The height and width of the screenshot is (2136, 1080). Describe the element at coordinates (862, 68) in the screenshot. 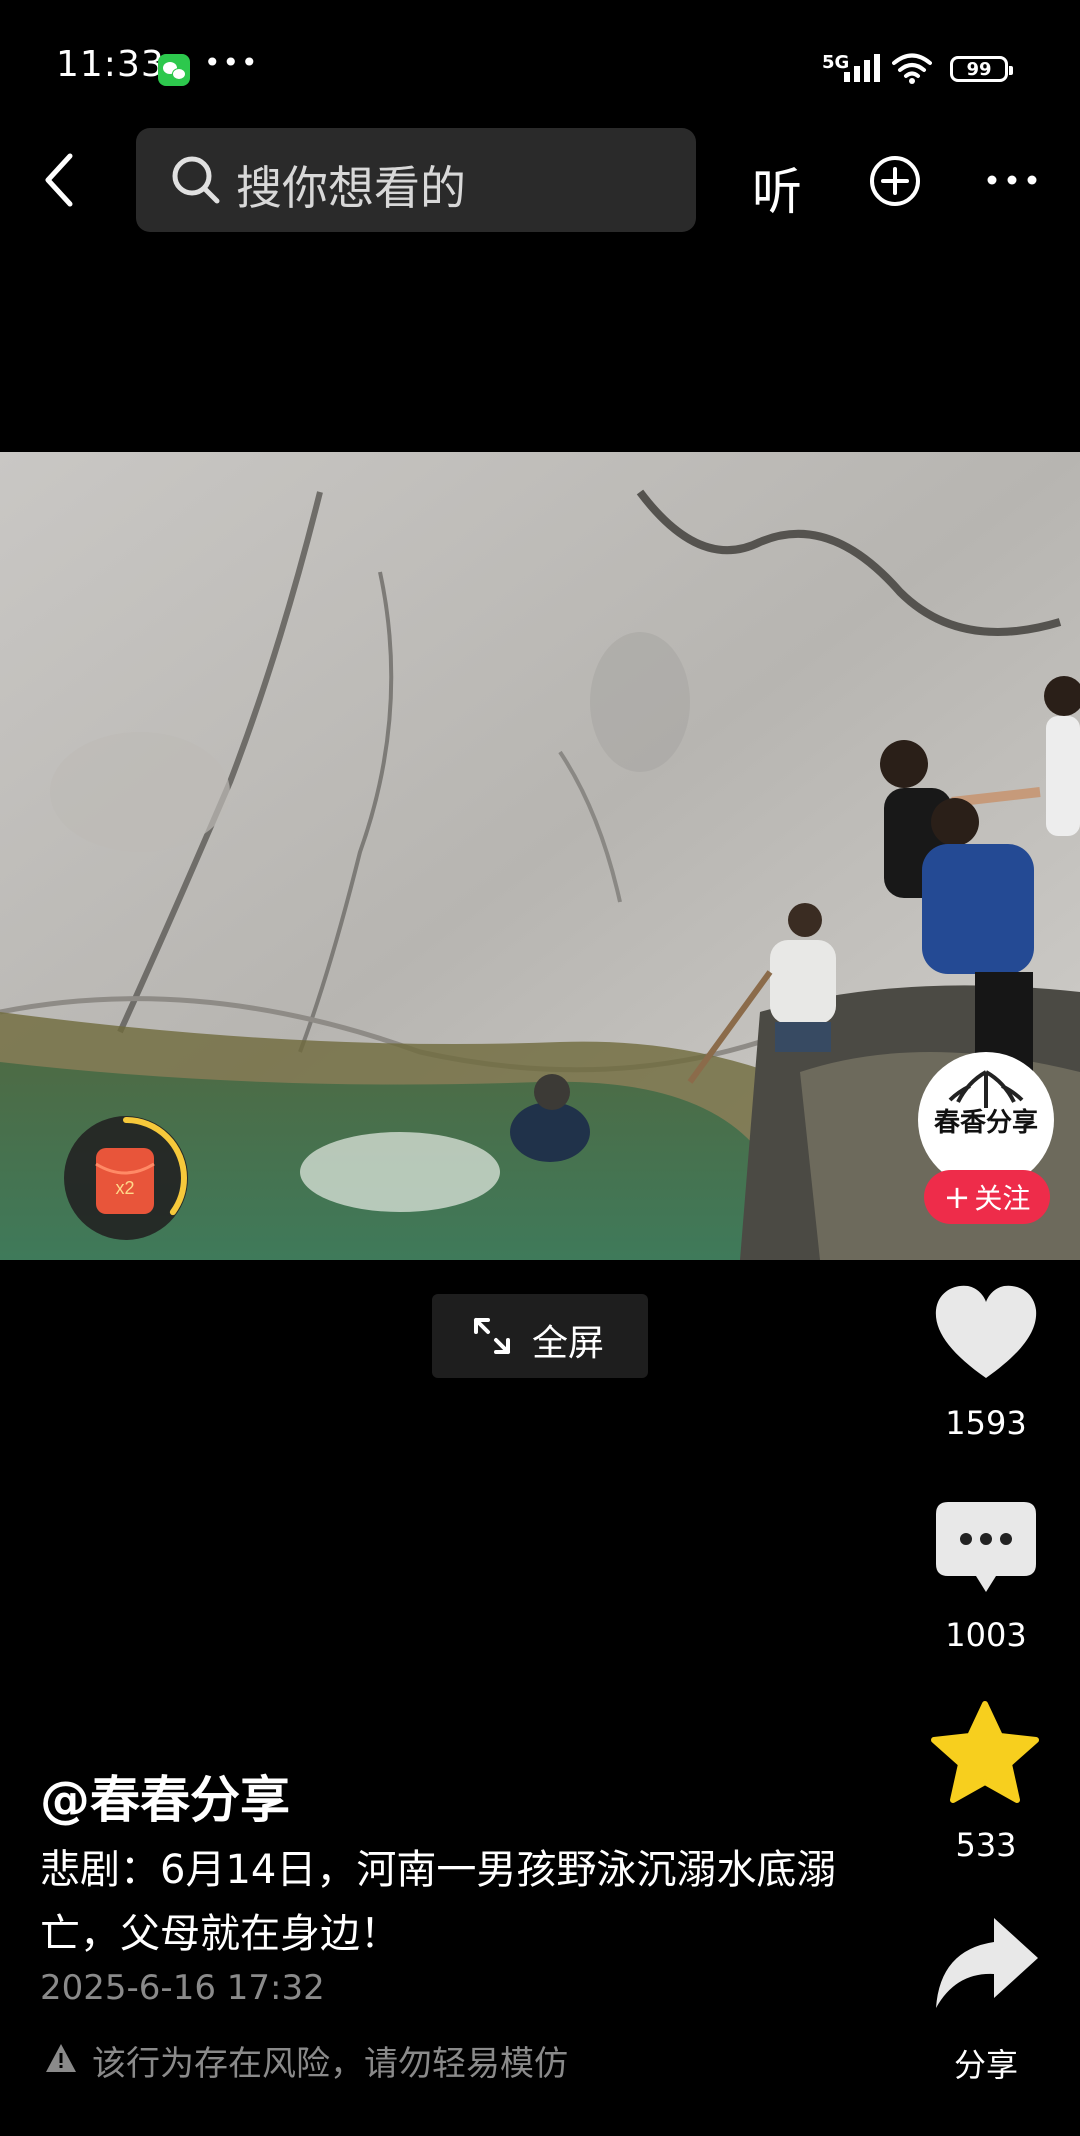

I see `signal-icon` at that location.